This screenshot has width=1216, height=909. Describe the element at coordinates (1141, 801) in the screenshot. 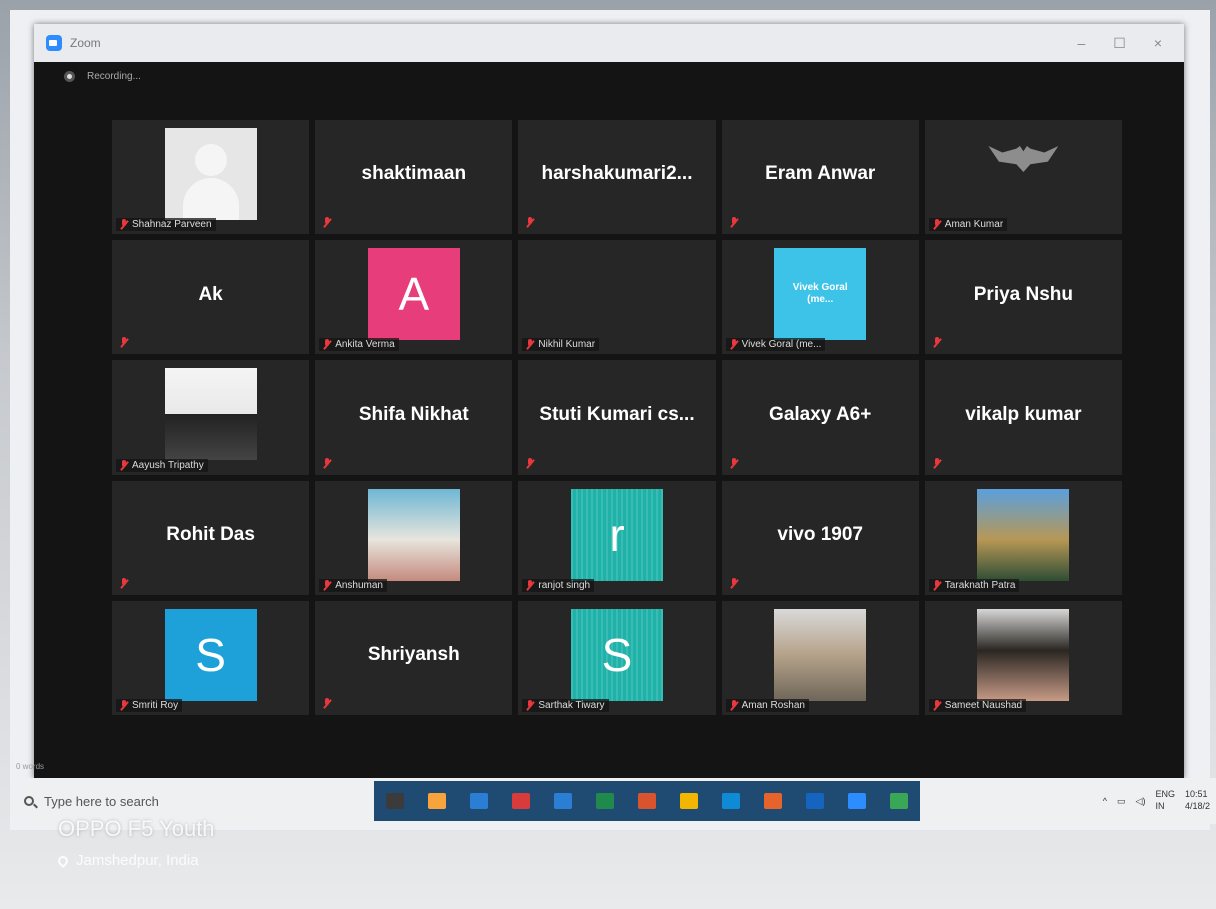

I see `volume-icon: ◁)` at that location.